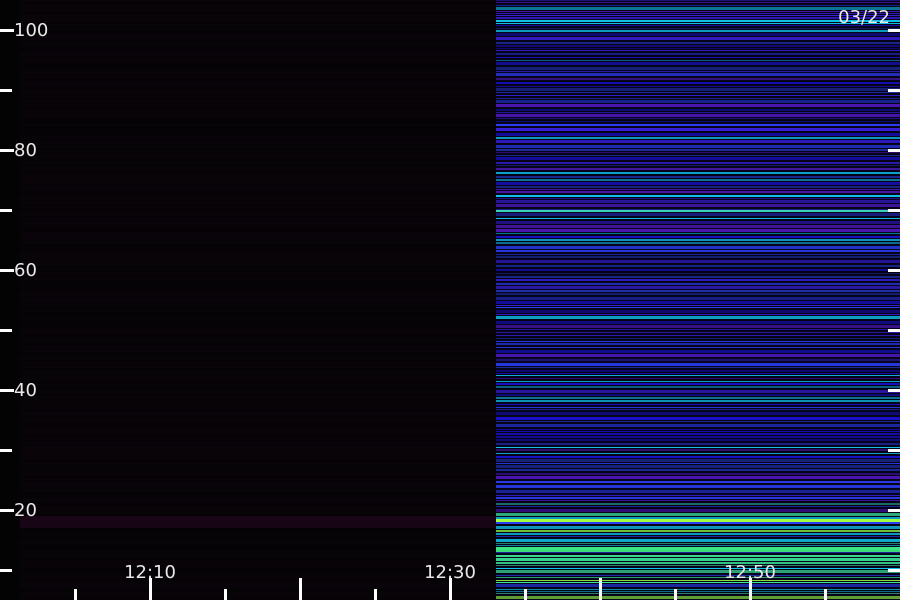  What do you see at coordinates (7, 390) in the screenshot?
I see `y-tick-major-left` at bounding box center [7, 390].